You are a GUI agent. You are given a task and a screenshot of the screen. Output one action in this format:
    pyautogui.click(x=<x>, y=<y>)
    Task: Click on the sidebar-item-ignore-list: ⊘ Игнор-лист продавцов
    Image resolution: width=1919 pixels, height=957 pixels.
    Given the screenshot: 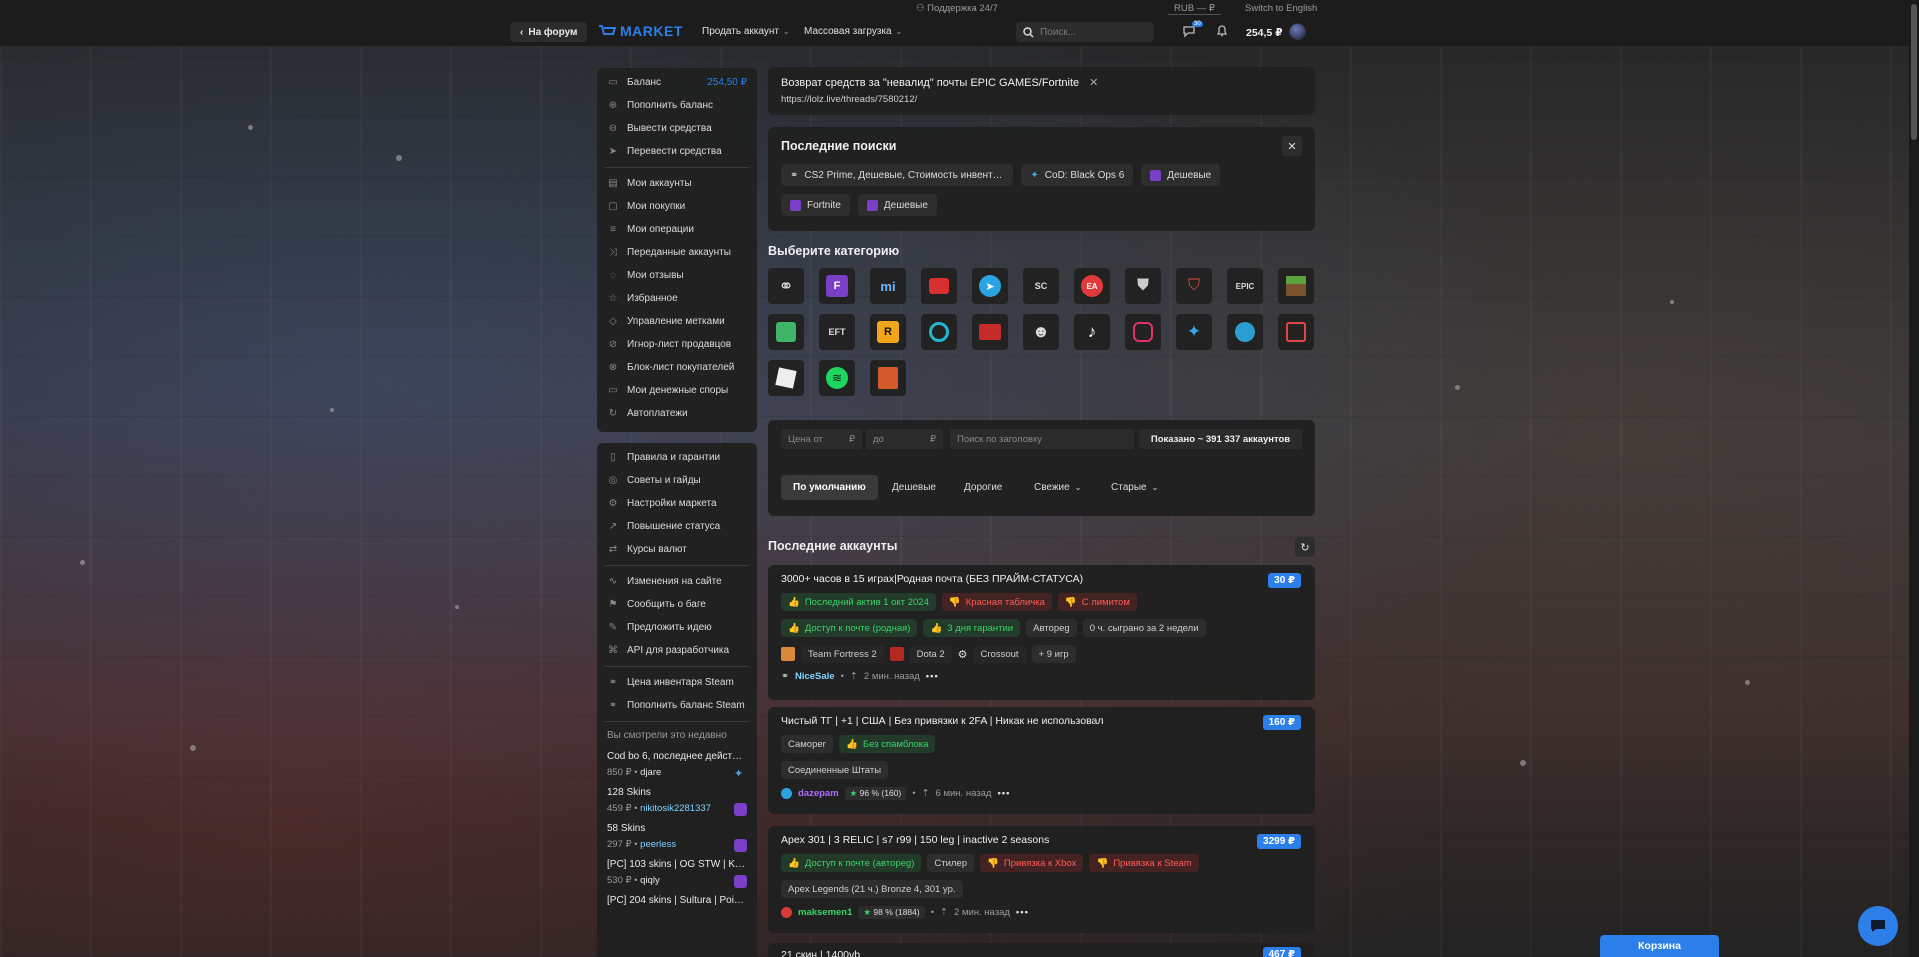 What is the action you would take?
    pyautogui.click(x=677, y=344)
    